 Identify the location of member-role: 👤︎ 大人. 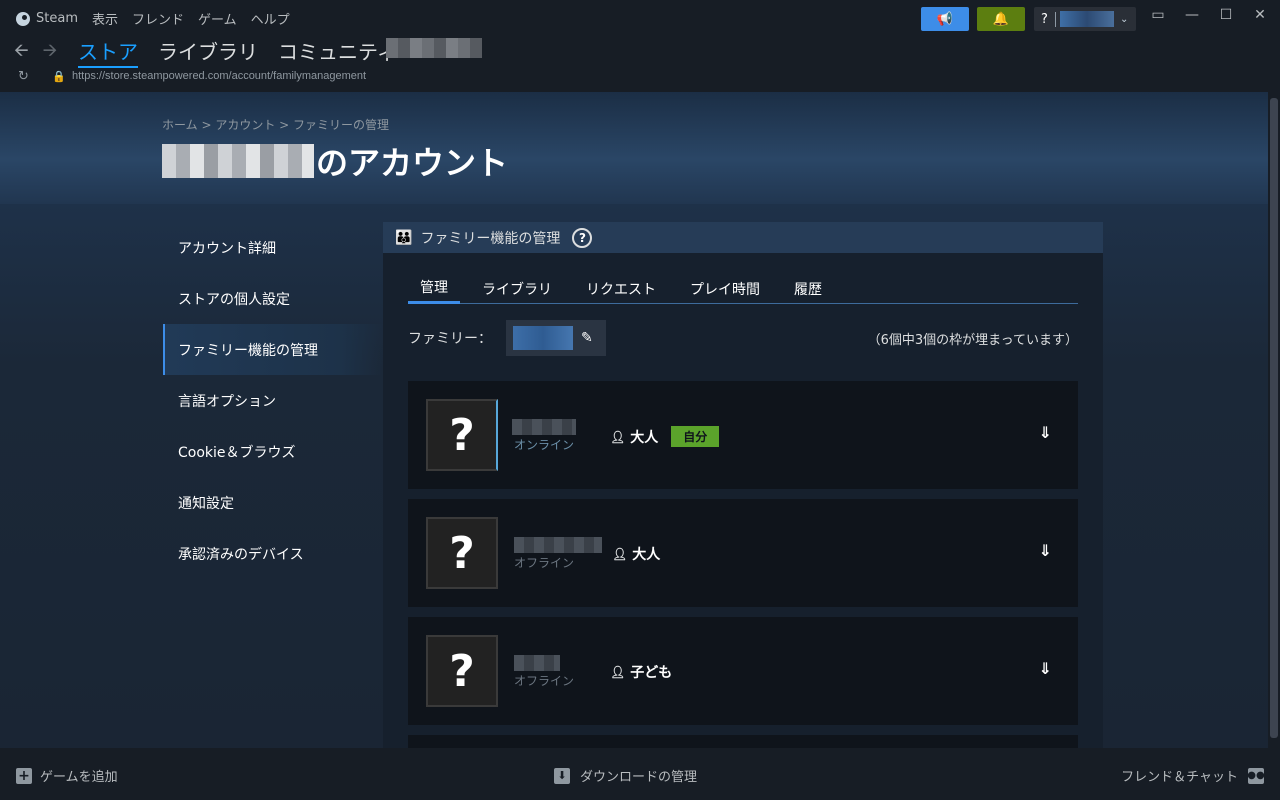
(636, 554).